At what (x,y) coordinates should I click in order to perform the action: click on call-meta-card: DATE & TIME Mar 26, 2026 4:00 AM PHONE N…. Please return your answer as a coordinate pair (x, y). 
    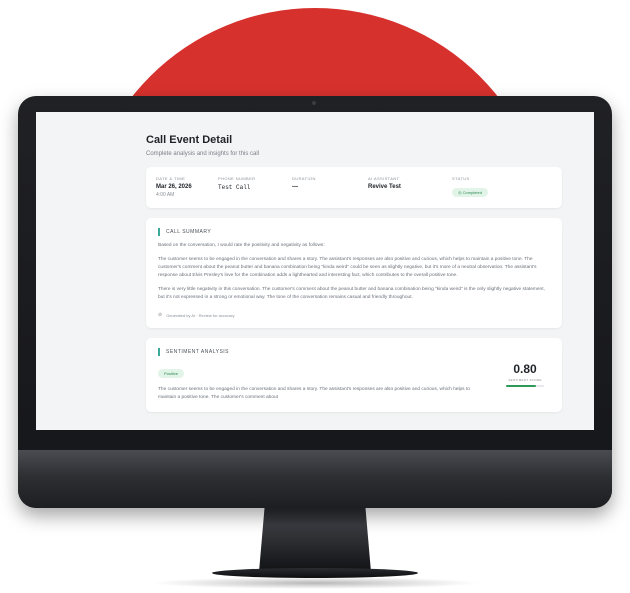
    Looking at the image, I should click on (354, 187).